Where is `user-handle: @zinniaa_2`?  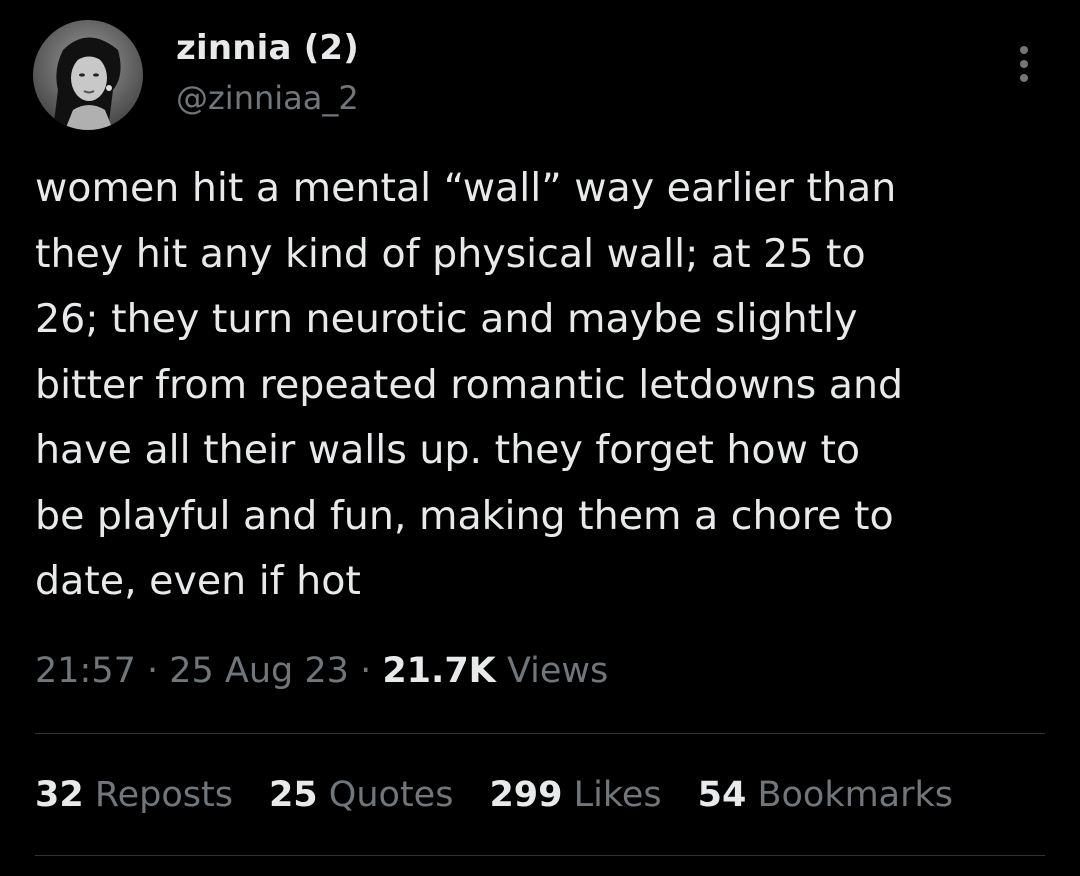
user-handle: @zinniaa_2 is located at coordinates (267, 98).